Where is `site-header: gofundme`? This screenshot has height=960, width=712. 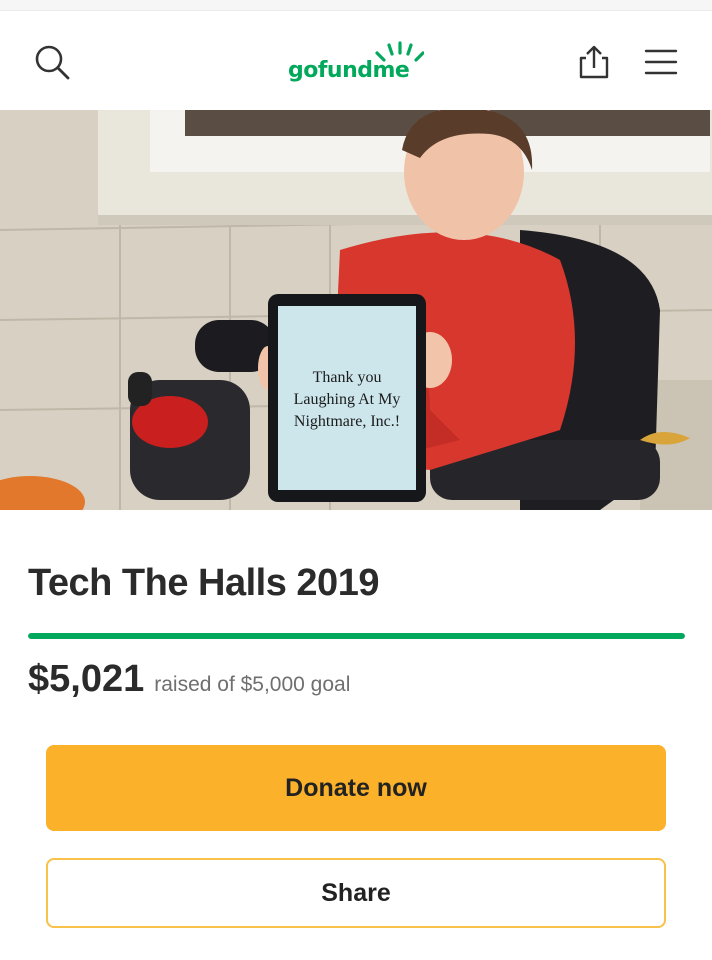
site-header: gofundme is located at coordinates (356, 60).